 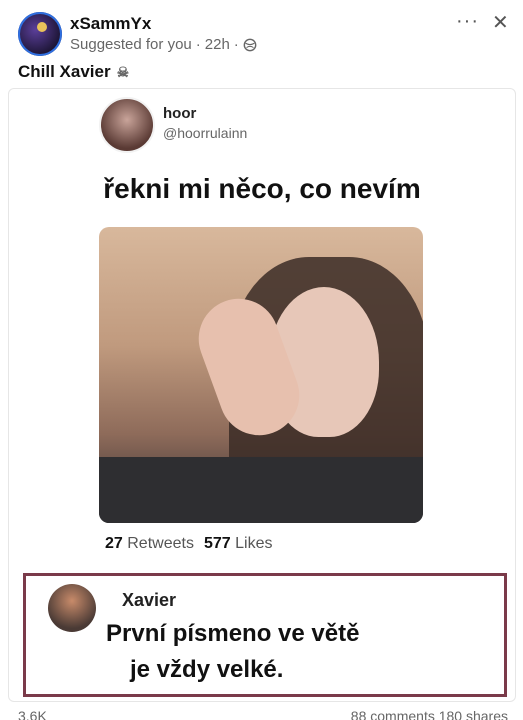 What do you see at coordinates (500, 22) in the screenshot?
I see `close-icon: ✕` at bounding box center [500, 22].